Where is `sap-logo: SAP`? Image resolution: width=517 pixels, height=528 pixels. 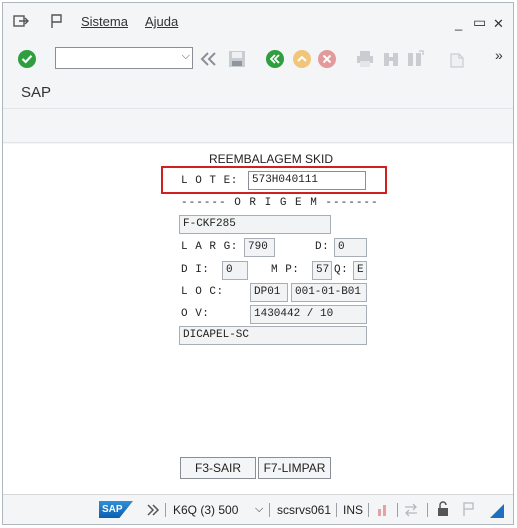 sap-logo: SAP is located at coordinates (116, 509).